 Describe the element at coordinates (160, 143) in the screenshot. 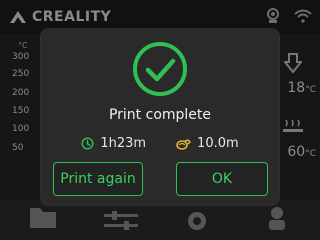

I see `print-stats: 1h23m 10.0m` at that location.